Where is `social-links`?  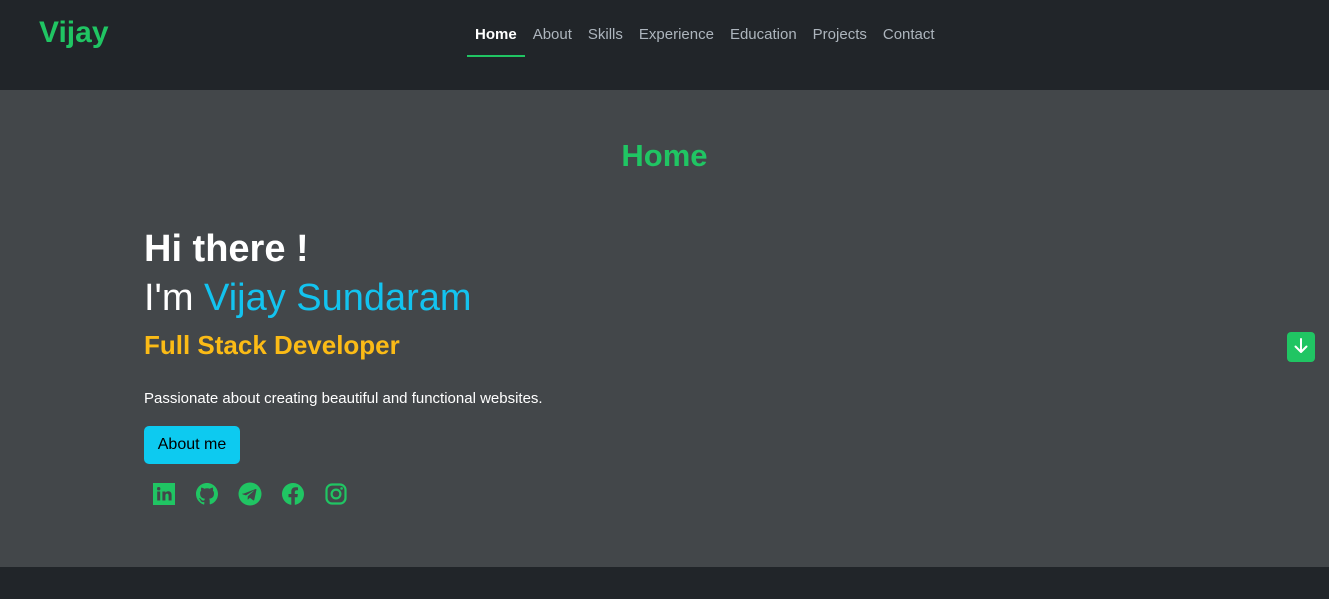 social-links is located at coordinates (259, 494).